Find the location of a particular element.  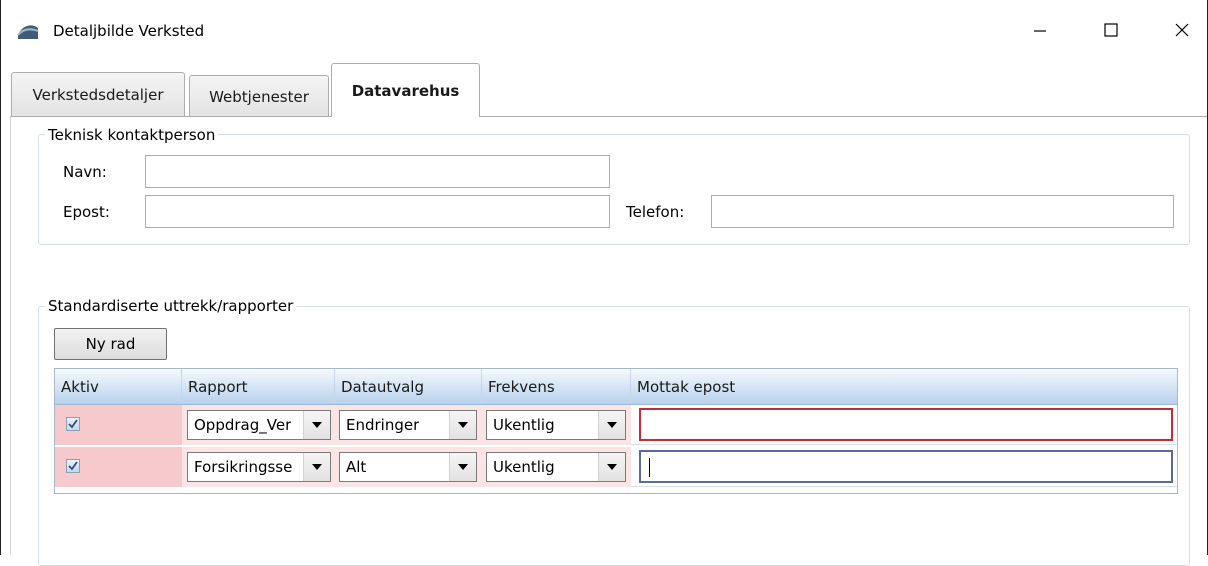

email-label: Epost: is located at coordinates (86, 212).